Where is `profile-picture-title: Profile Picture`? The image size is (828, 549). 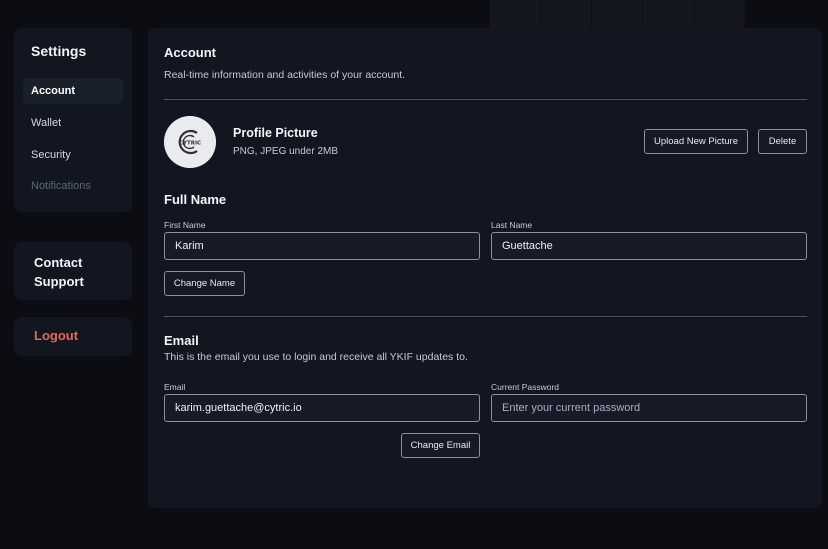 profile-picture-title: Profile Picture is located at coordinates (275, 133).